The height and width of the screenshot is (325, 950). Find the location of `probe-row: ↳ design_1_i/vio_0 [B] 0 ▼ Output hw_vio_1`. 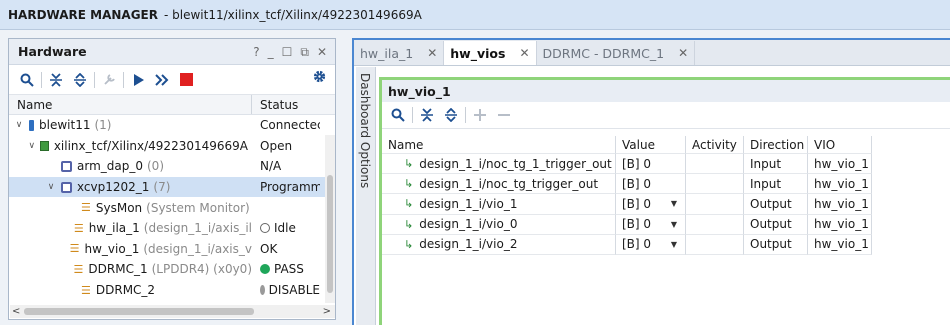

probe-row: ↳ design_1_i/vio_0 [B] 0 ▼ Output hw_vio_1 is located at coordinates (627, 224).